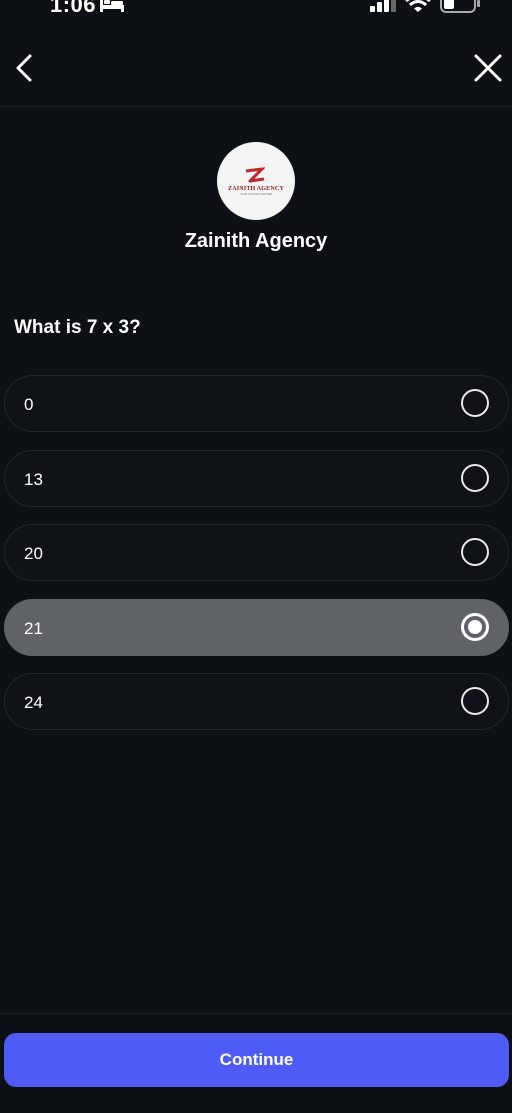 This screenshot has width=512, height=1113. Describe the element at coordinates (488, 68) in the screenshot. I see `close-button` at that location.